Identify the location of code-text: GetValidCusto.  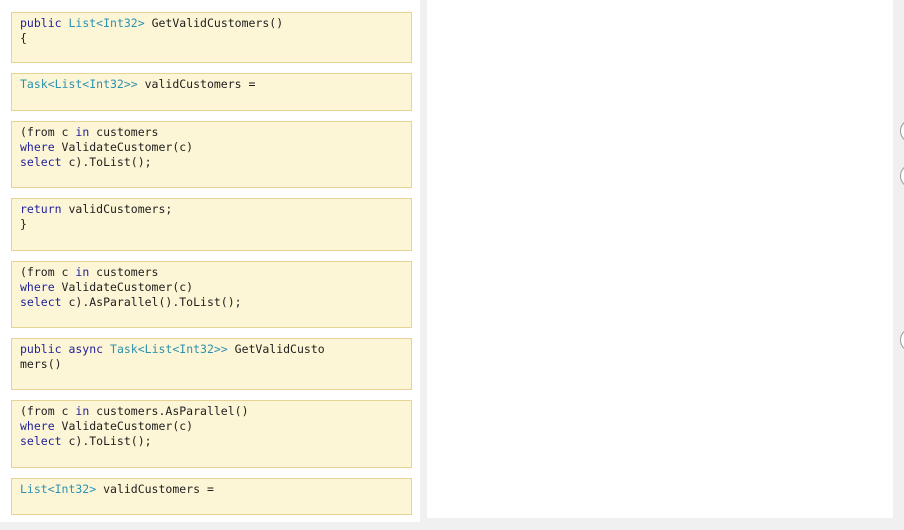
(276, 349).